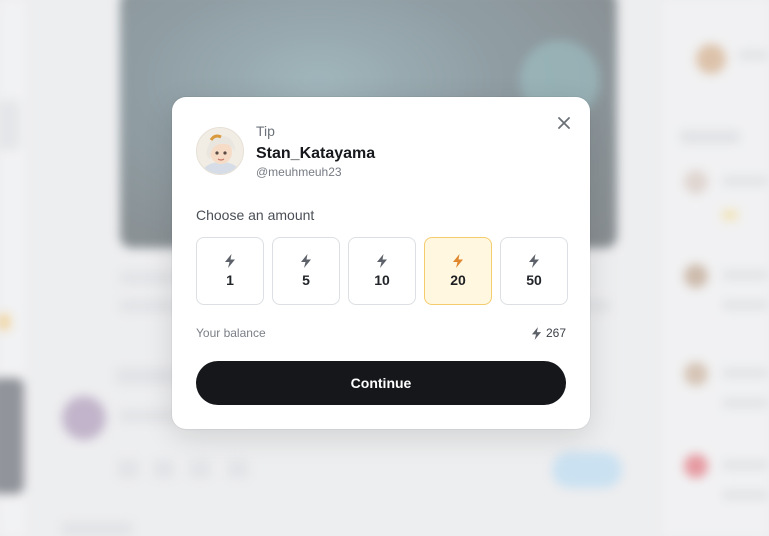 The width and height of the screenshot is (769, 536). I want to click on creator-name: Stan_Katayama, so click(316, 153).